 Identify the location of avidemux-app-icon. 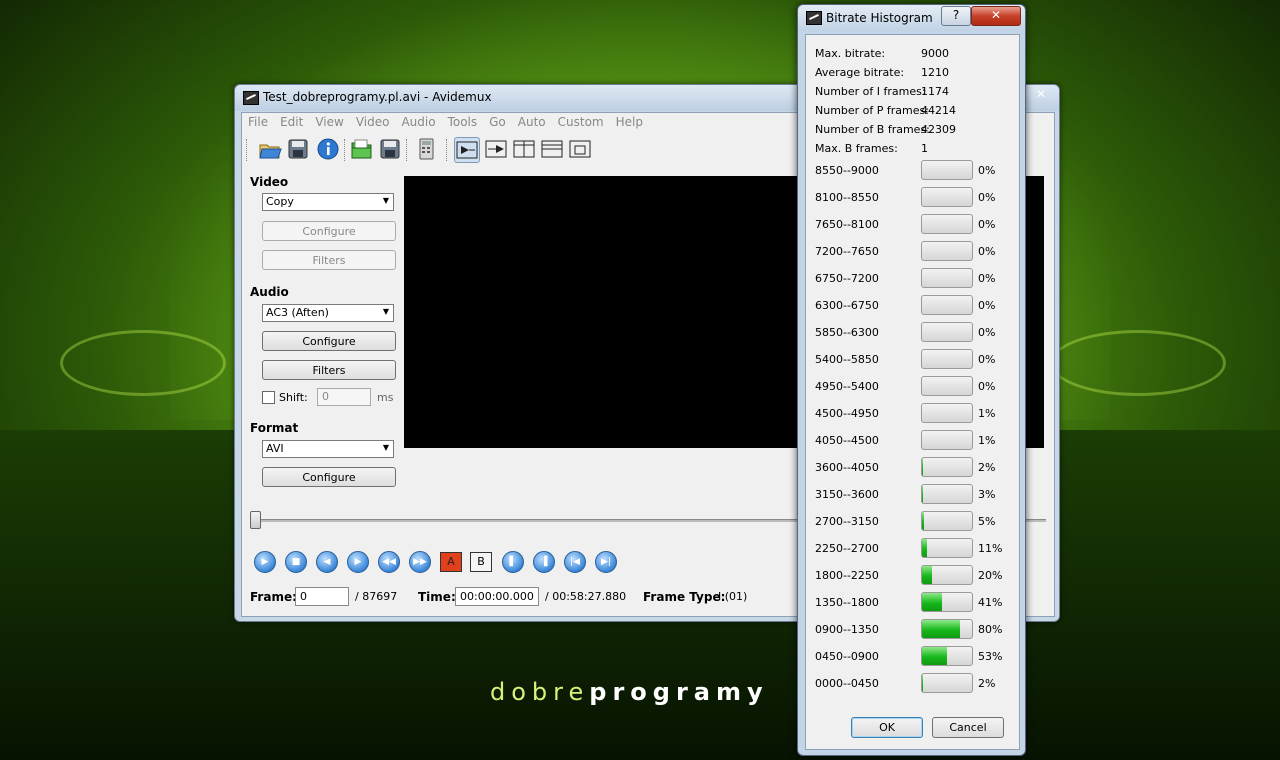
(251, 98).